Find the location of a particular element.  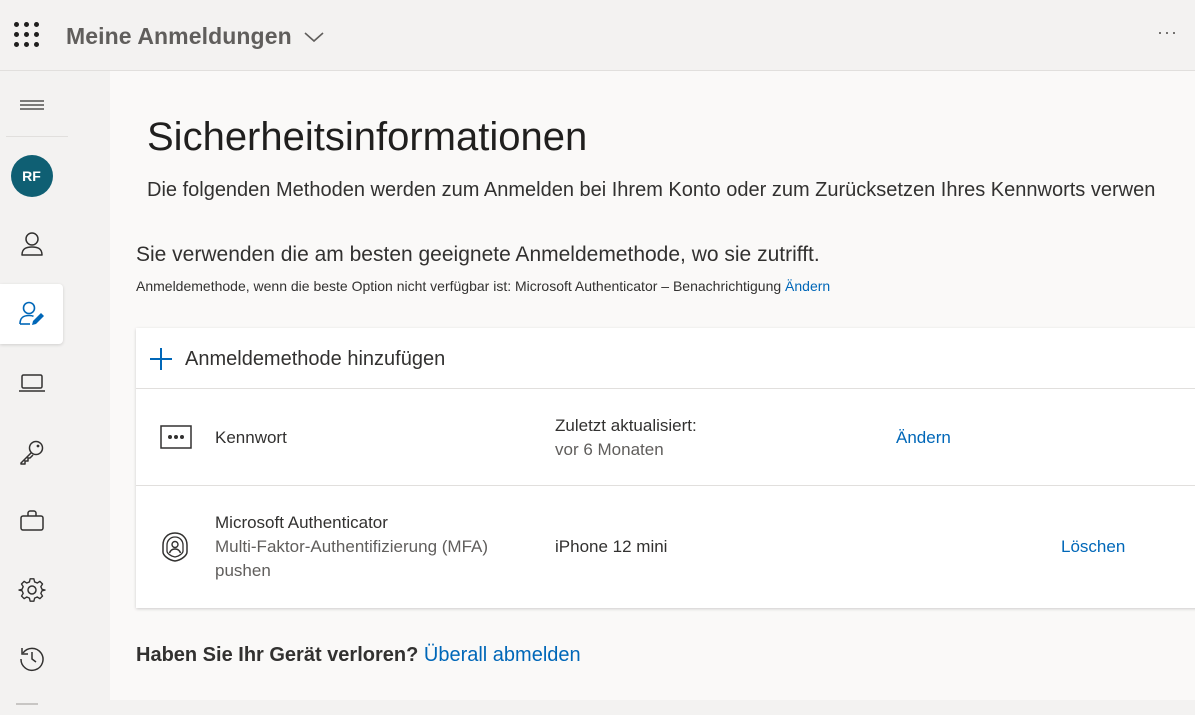

nav-organizations is located at coordinates (31, 521).